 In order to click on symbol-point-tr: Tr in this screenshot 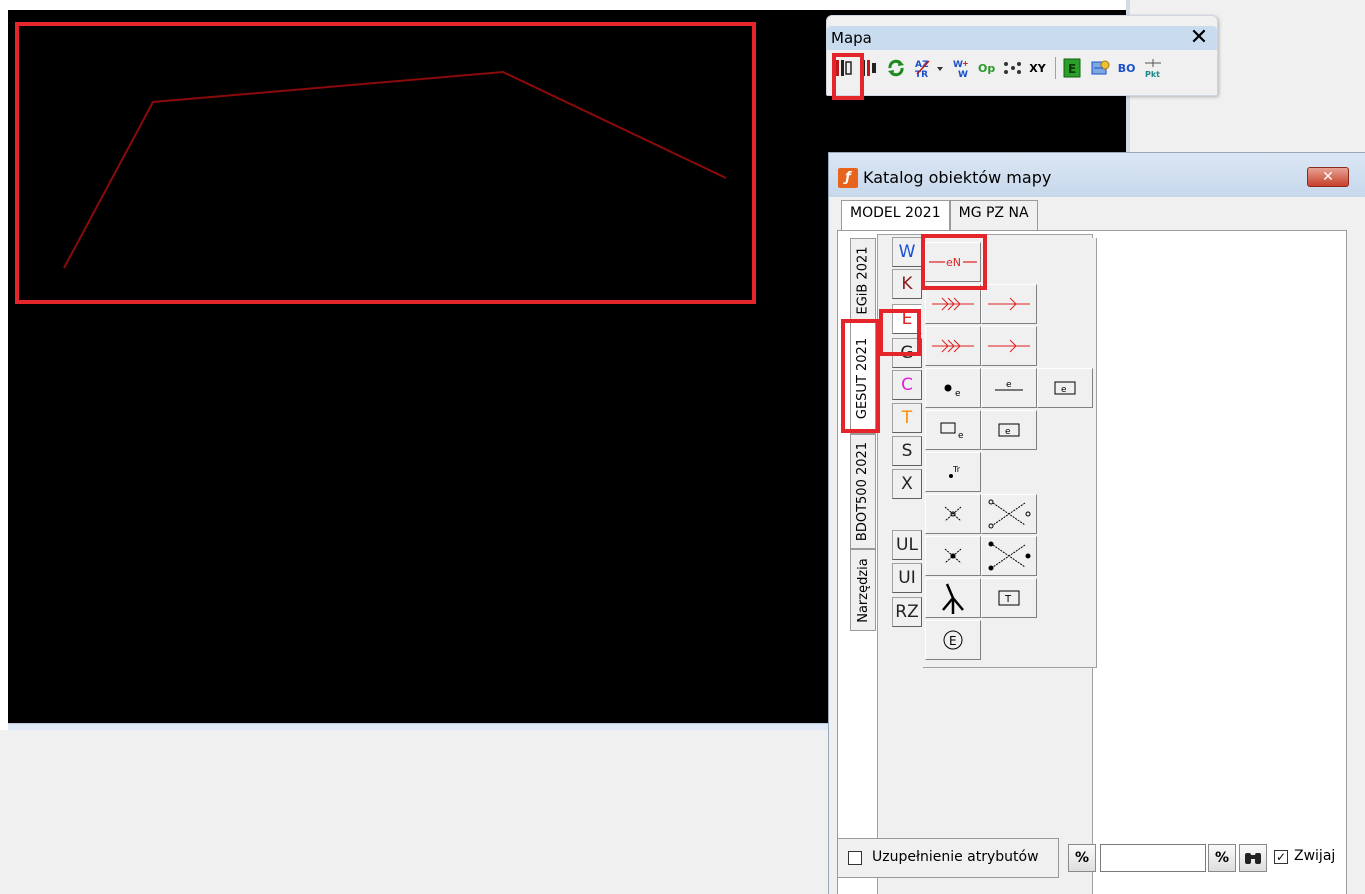, I will do `click(953, 472)`.